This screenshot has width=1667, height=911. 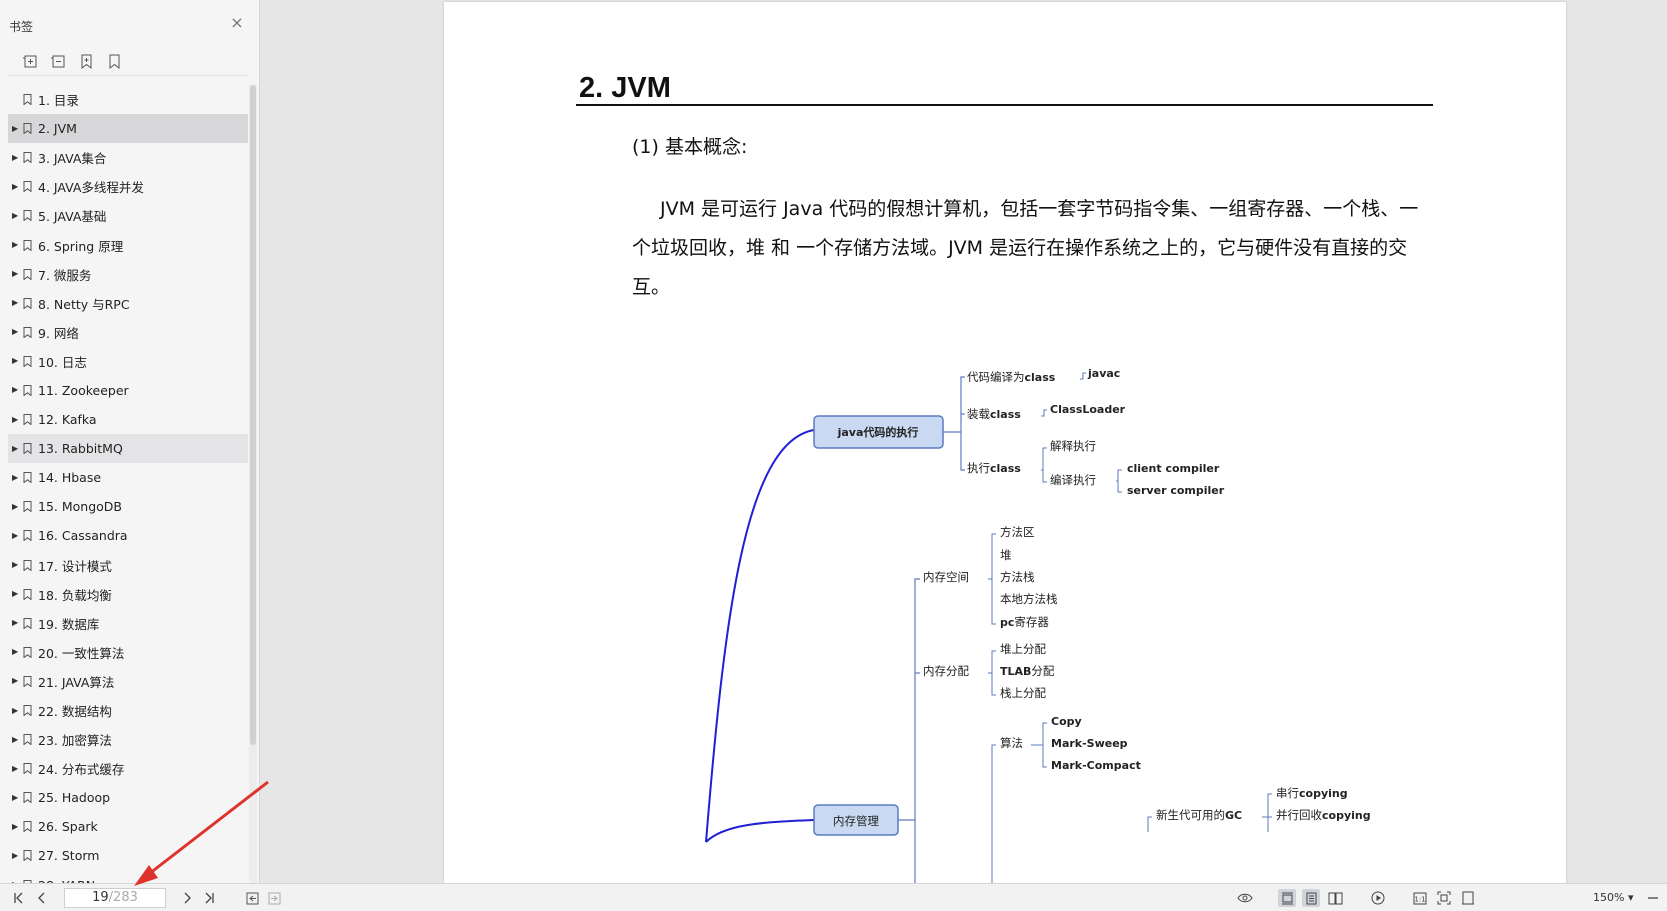 I want to click on zoom-out-icon, so click(x=1653, y=898).